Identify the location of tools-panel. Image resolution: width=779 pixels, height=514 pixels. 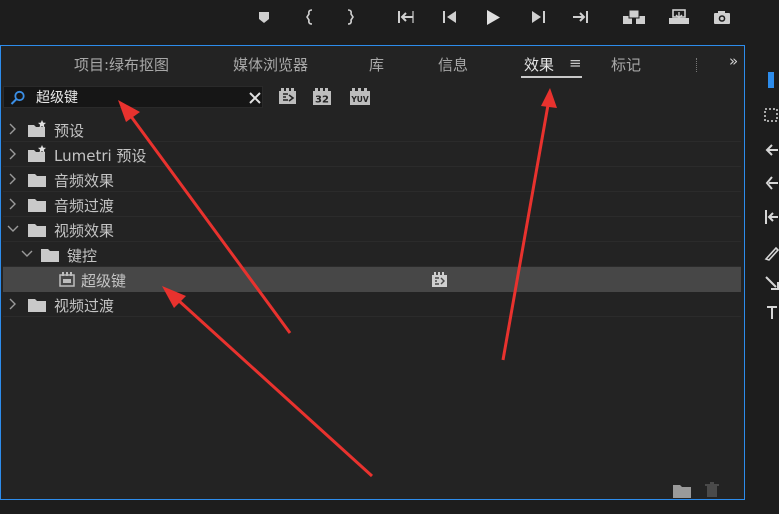
(770, 210).